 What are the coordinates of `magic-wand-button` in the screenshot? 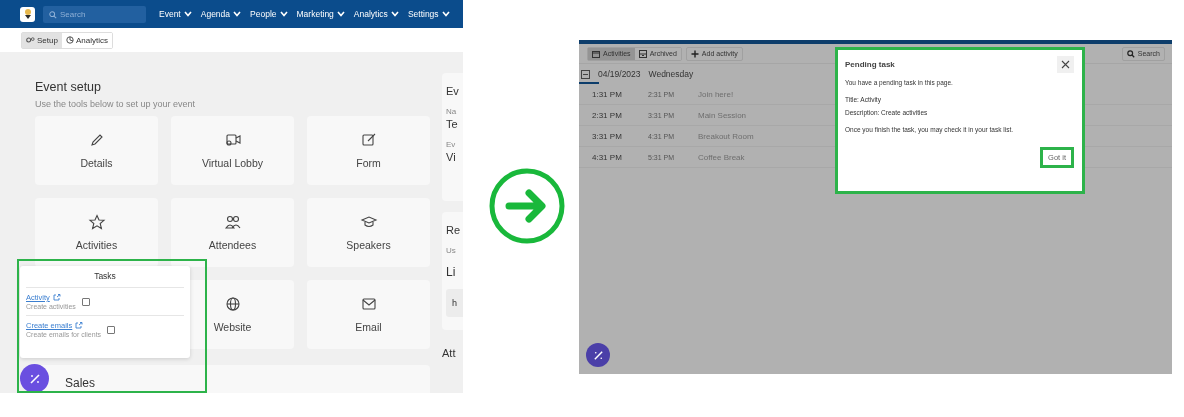 It's located at (598, 355).